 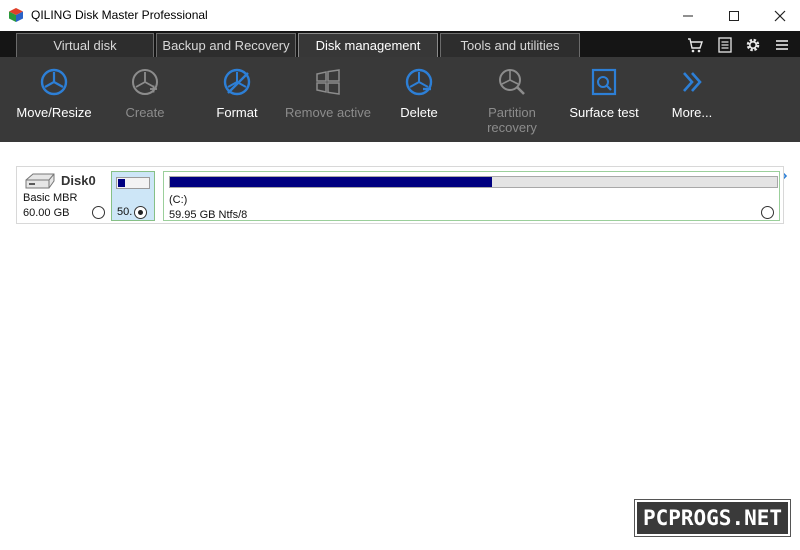 What do you see at coordinates (46, 213) in the screenshot?
I see `disk-size: 60.00 GB` at bounding box center [46, 213].